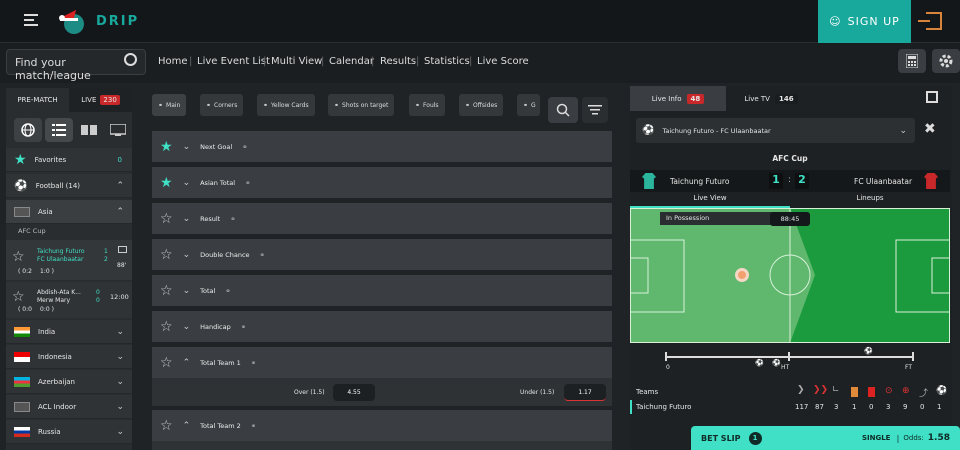  I want to click on league-afc-cup: AFC Cup, so click(32, 231).